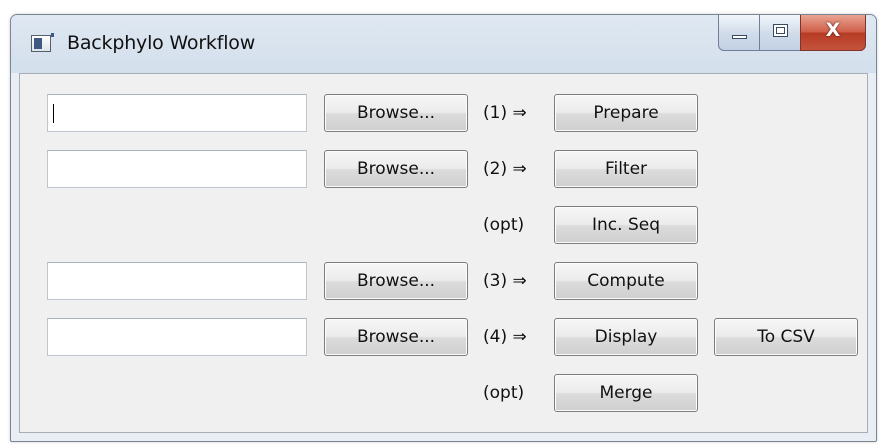  I want to click on step4-file-field, so click(177, 337).